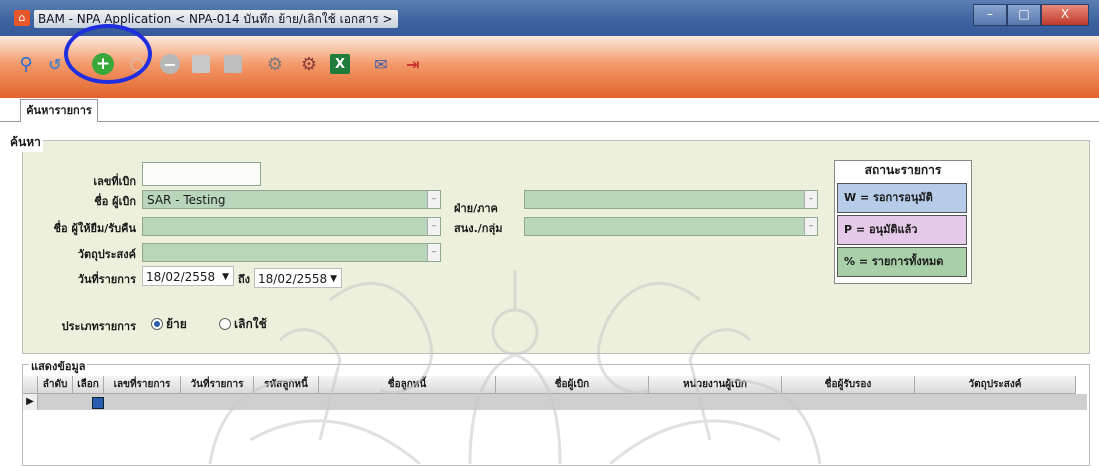 This screenshot has width=1099, height=466. Describe the element at coordinates (381, 64) in the screenshot. I see `mail-icon: ✉` at that location.